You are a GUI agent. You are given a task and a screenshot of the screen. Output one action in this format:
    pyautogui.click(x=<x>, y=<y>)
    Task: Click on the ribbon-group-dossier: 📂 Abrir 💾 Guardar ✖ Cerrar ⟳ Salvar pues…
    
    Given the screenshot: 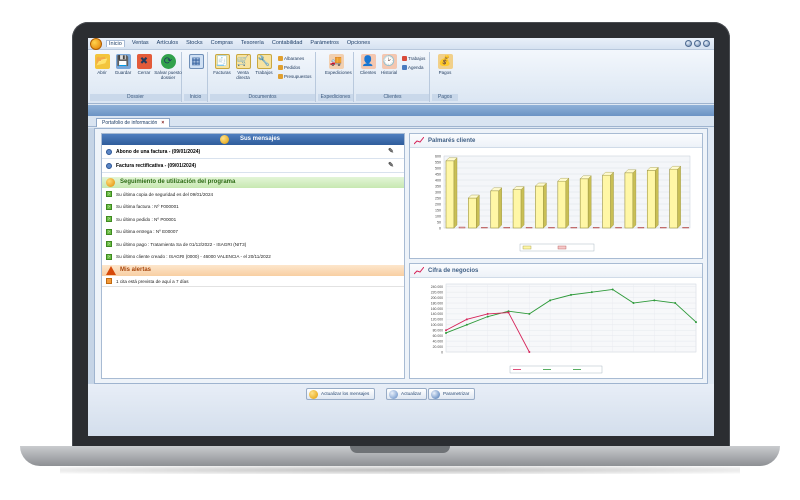 What is the action you would take?
    pyautogui.click(x=136, y=77)
    